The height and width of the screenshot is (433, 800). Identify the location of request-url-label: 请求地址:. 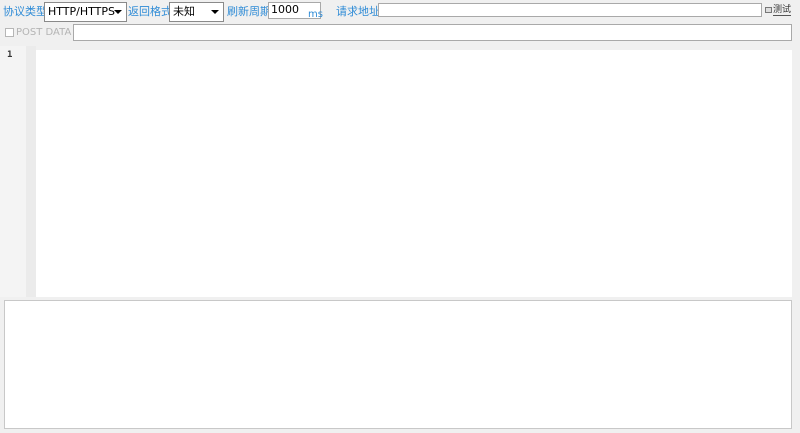
(360, 11).